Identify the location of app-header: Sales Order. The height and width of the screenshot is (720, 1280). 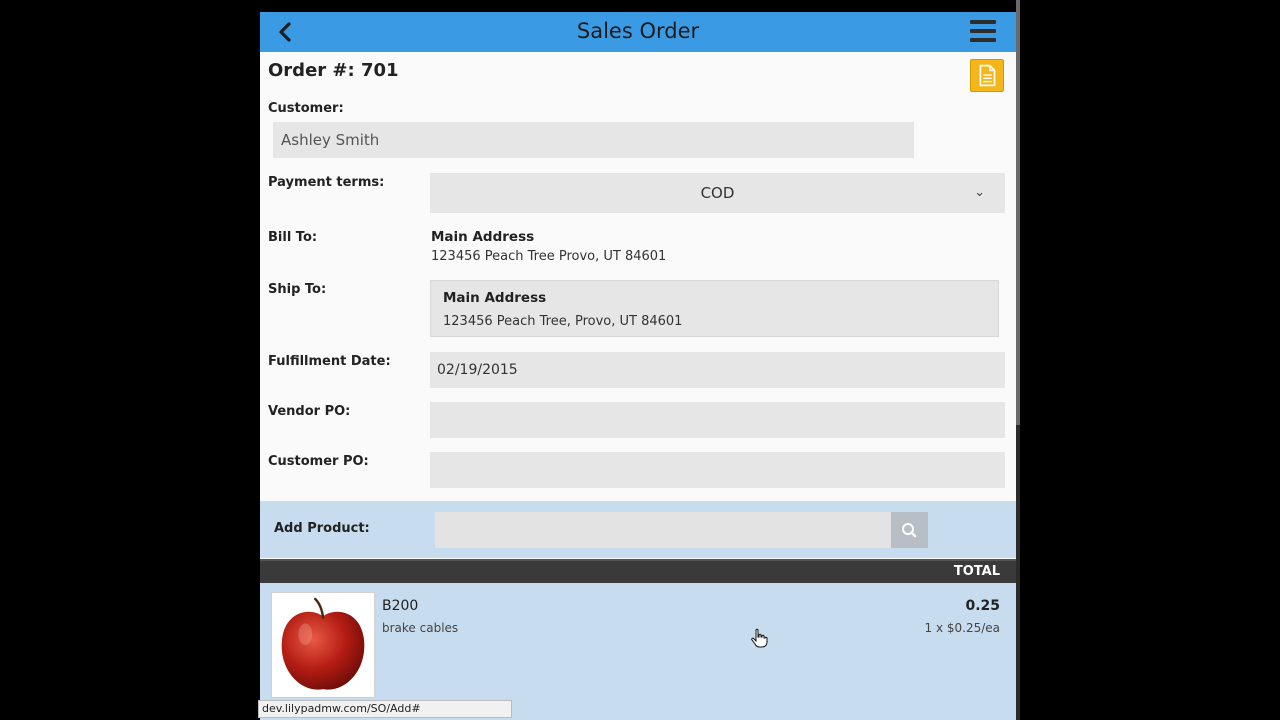
(638, 32).